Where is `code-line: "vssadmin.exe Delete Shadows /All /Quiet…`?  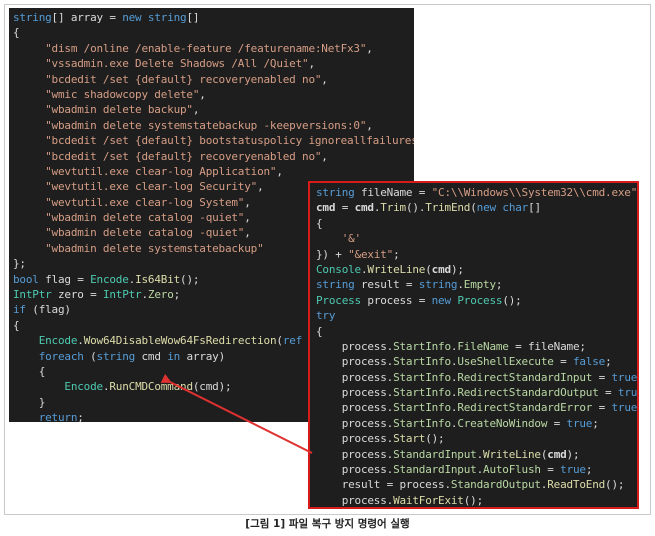 code-line: "vssadmin.exe Delete Shadows /All /Quiet… is located at coordinates (211, 63).